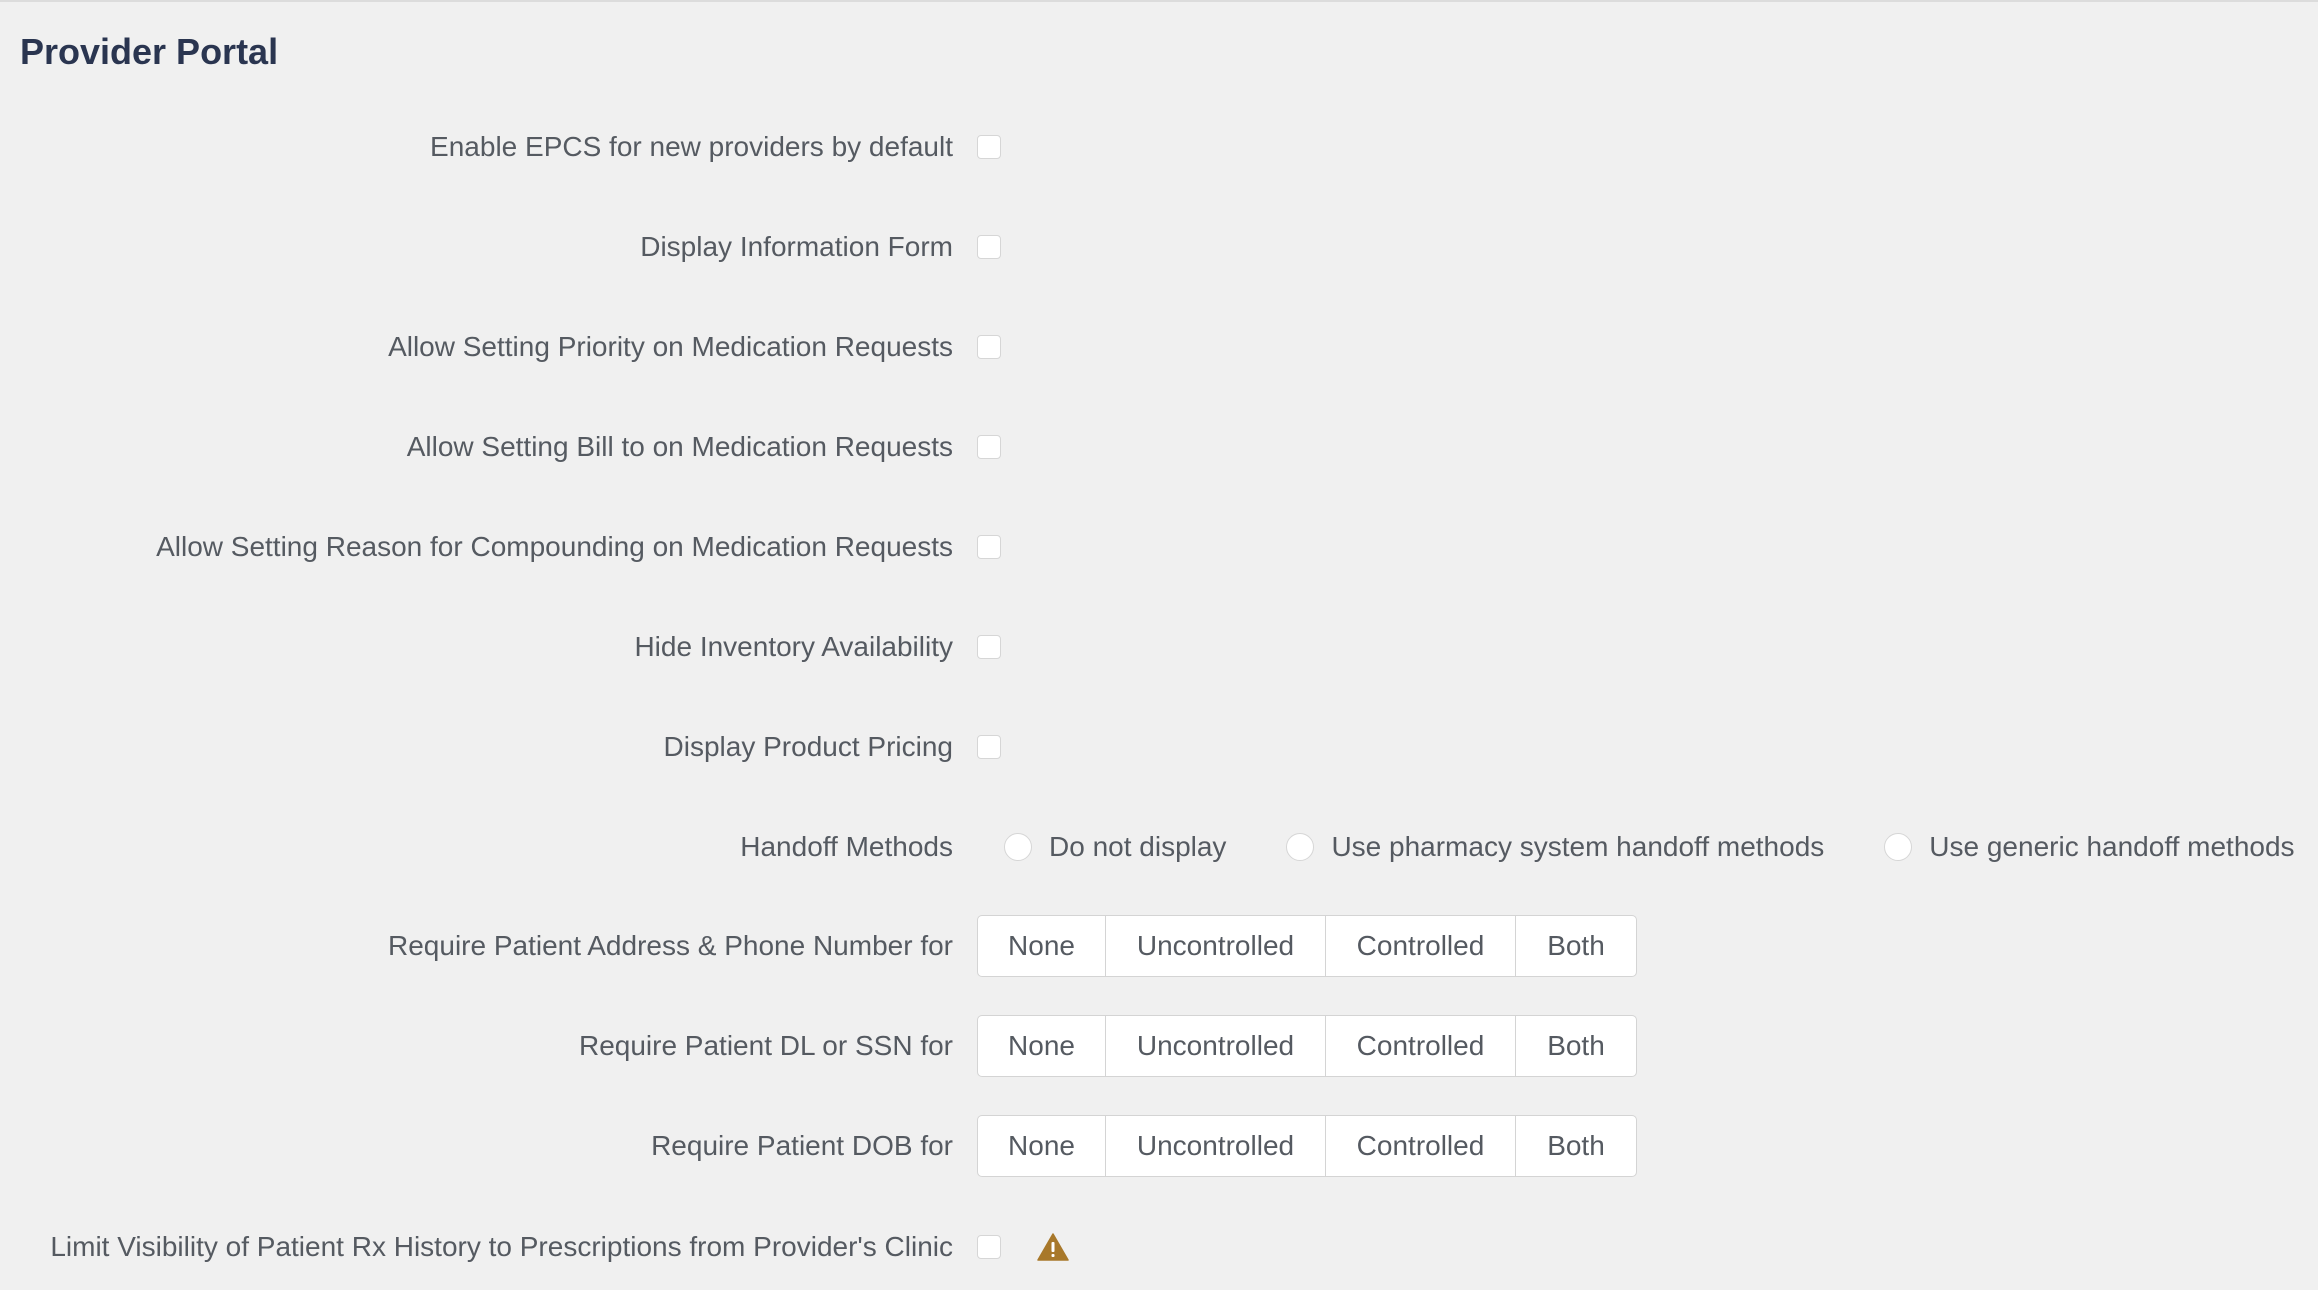 The height and width of the screenshot is (1290, 2318). What do you see at coordinates (1138, 846) in the screenshot?
I see `radio-label: Do not display` at bounding box center [1138, 846].